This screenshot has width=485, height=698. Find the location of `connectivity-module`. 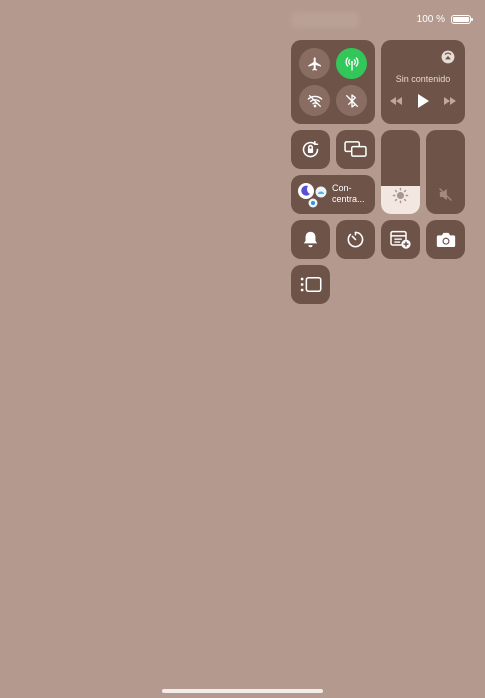

connectivity-module is located at coordinates (333, 82).